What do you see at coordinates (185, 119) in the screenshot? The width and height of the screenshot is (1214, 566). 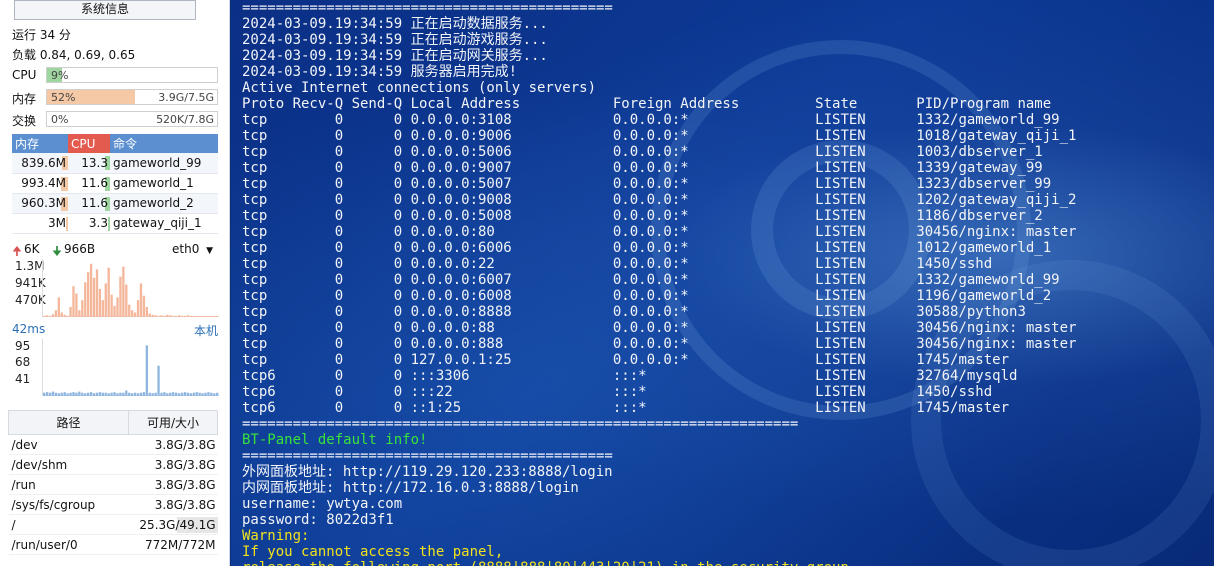 I see `meter-usage: 520K/7.8G` at bounding box center [185, 119].